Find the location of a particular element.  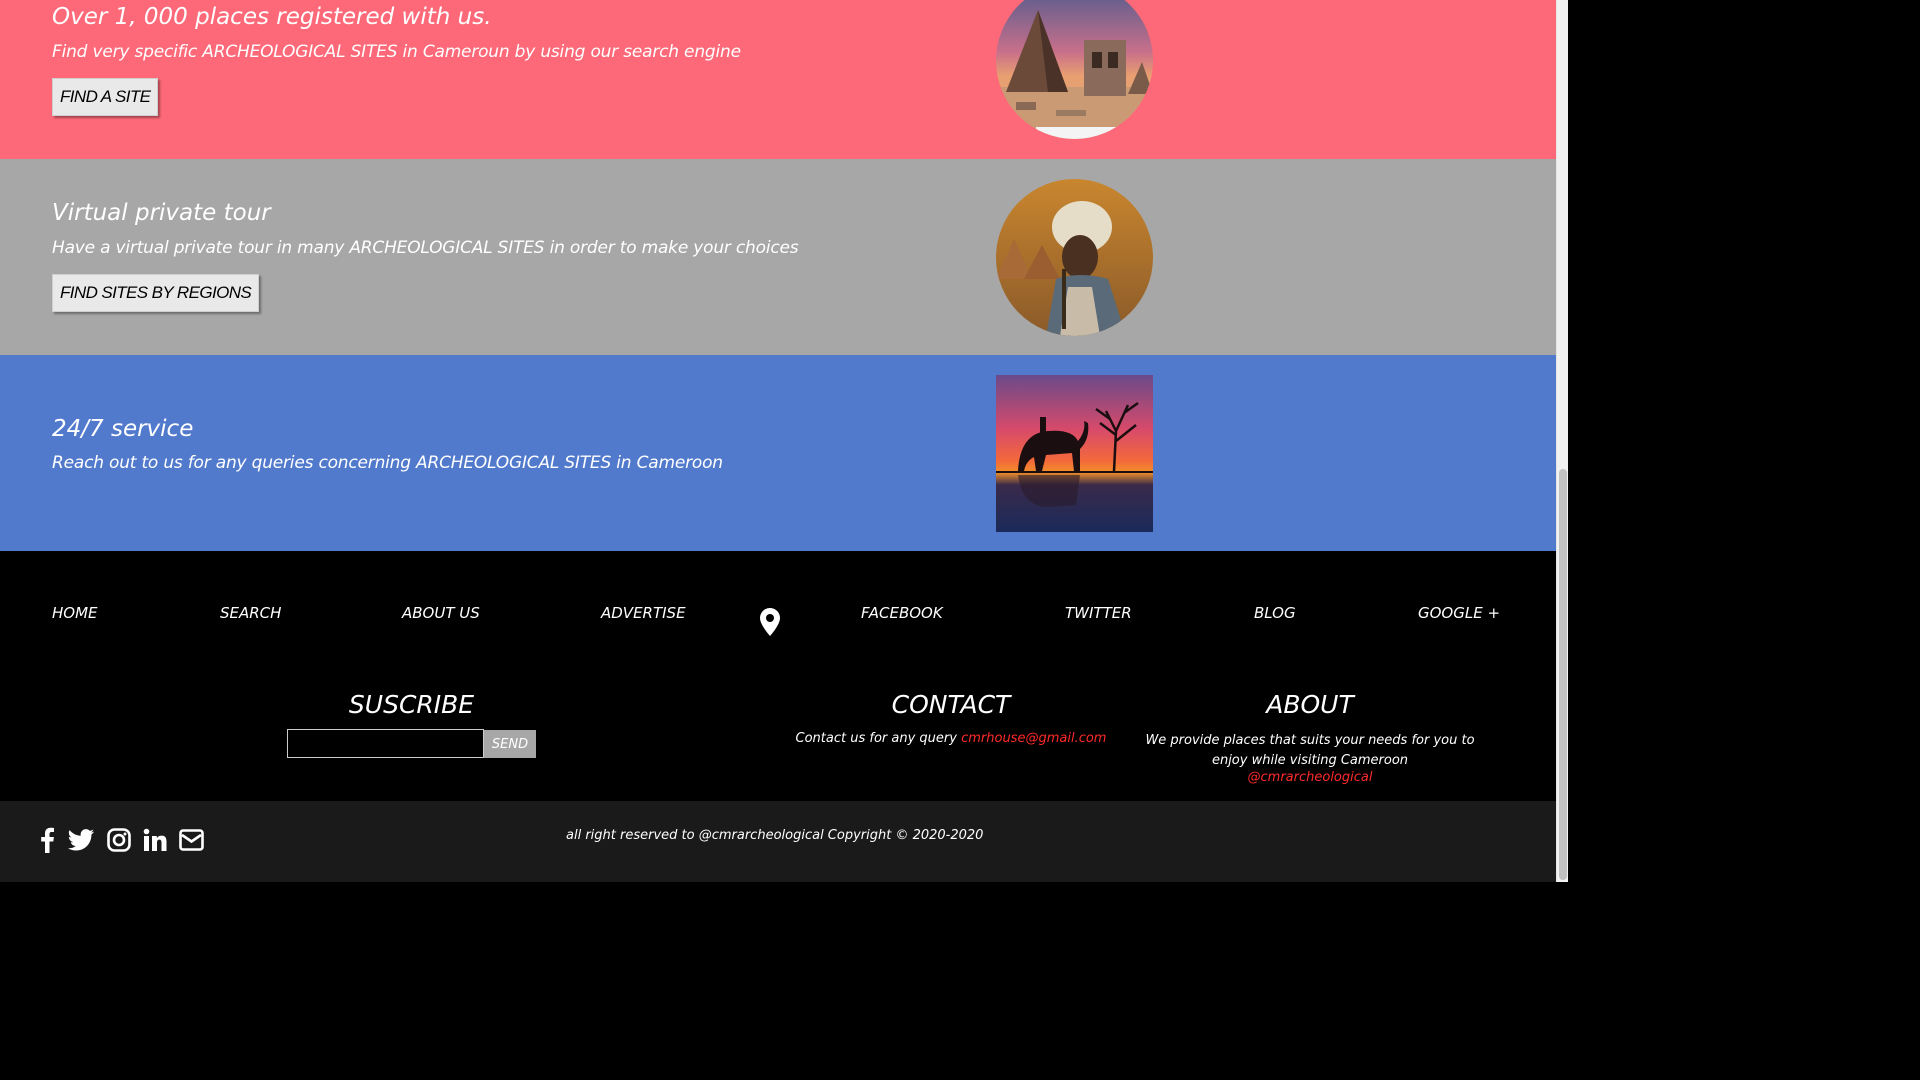

twitter-icon is located at coordinates (81, 840).